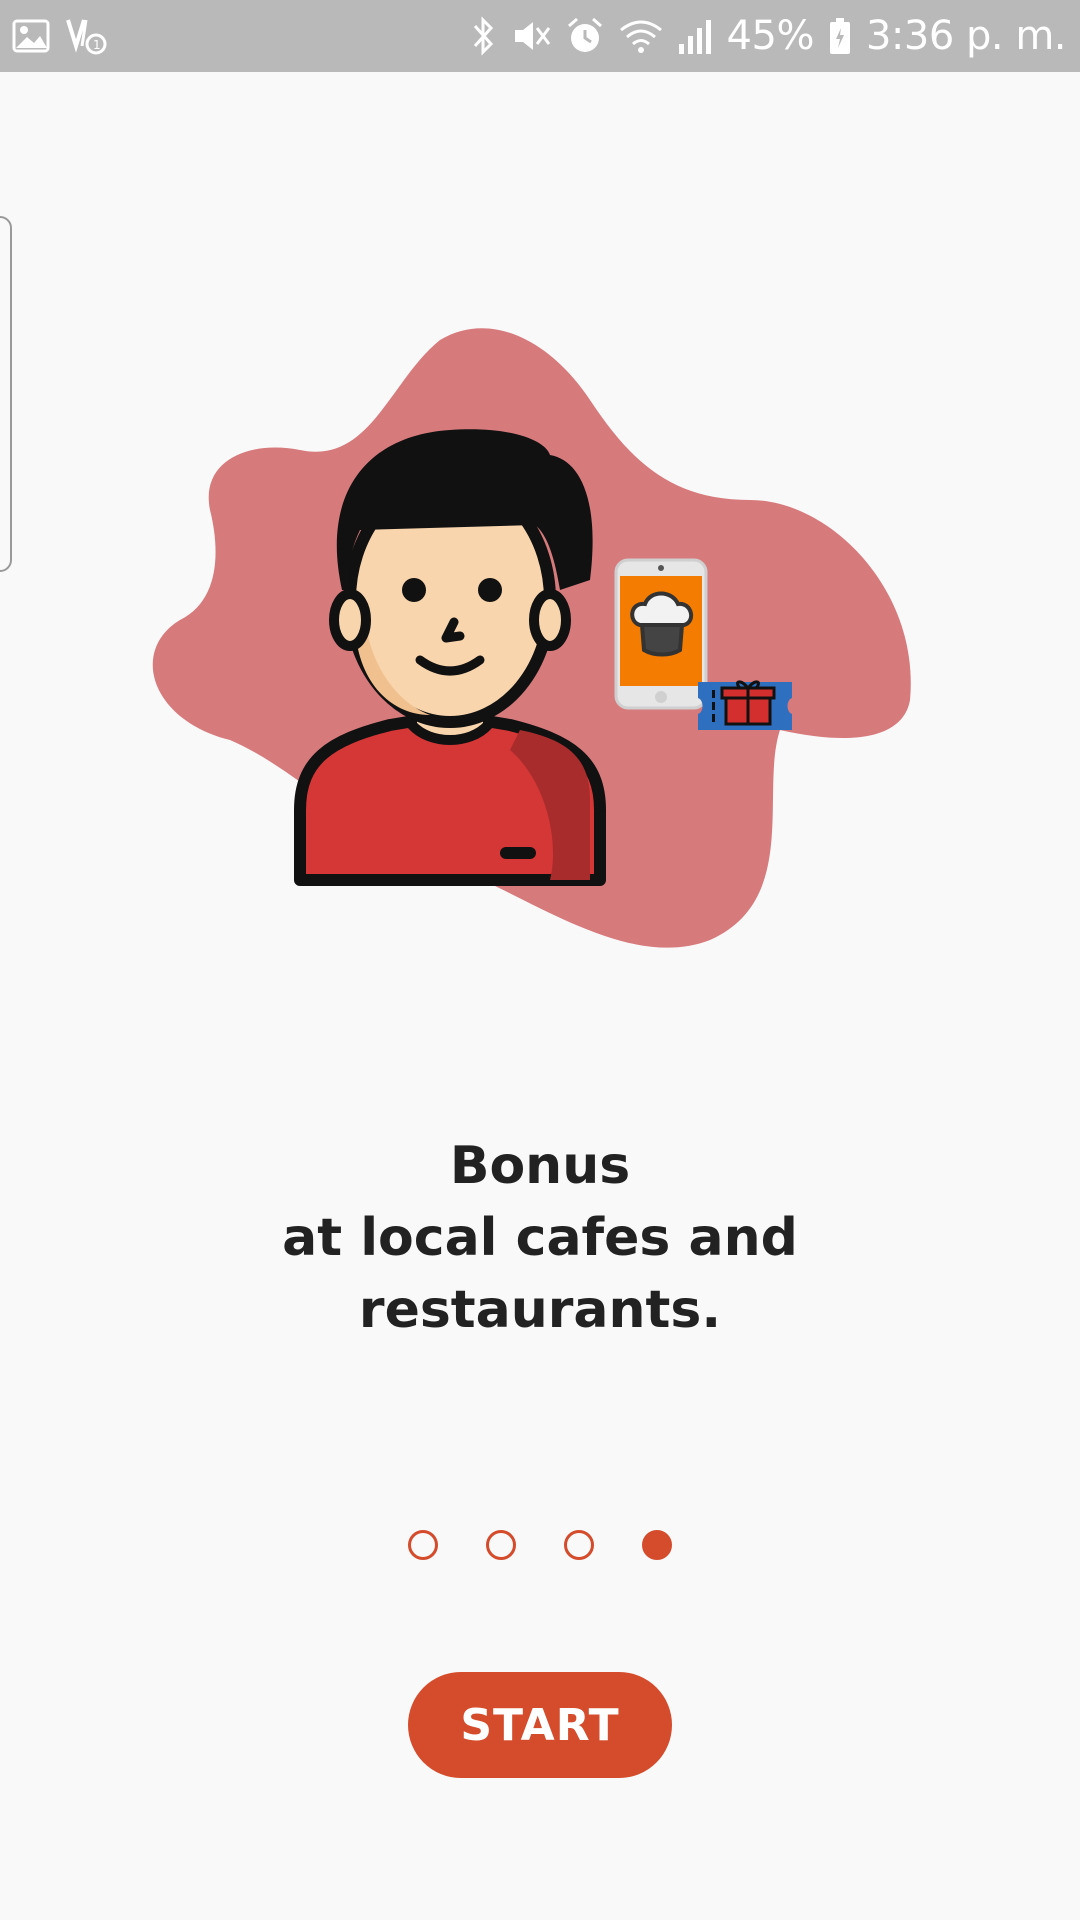 Image resolution: width=1080 pixels, height=1920 pixels. What do you see at coordinates (840, 36) in the screenshot?
I see `battery-icon` at bounding box center [840, 36].